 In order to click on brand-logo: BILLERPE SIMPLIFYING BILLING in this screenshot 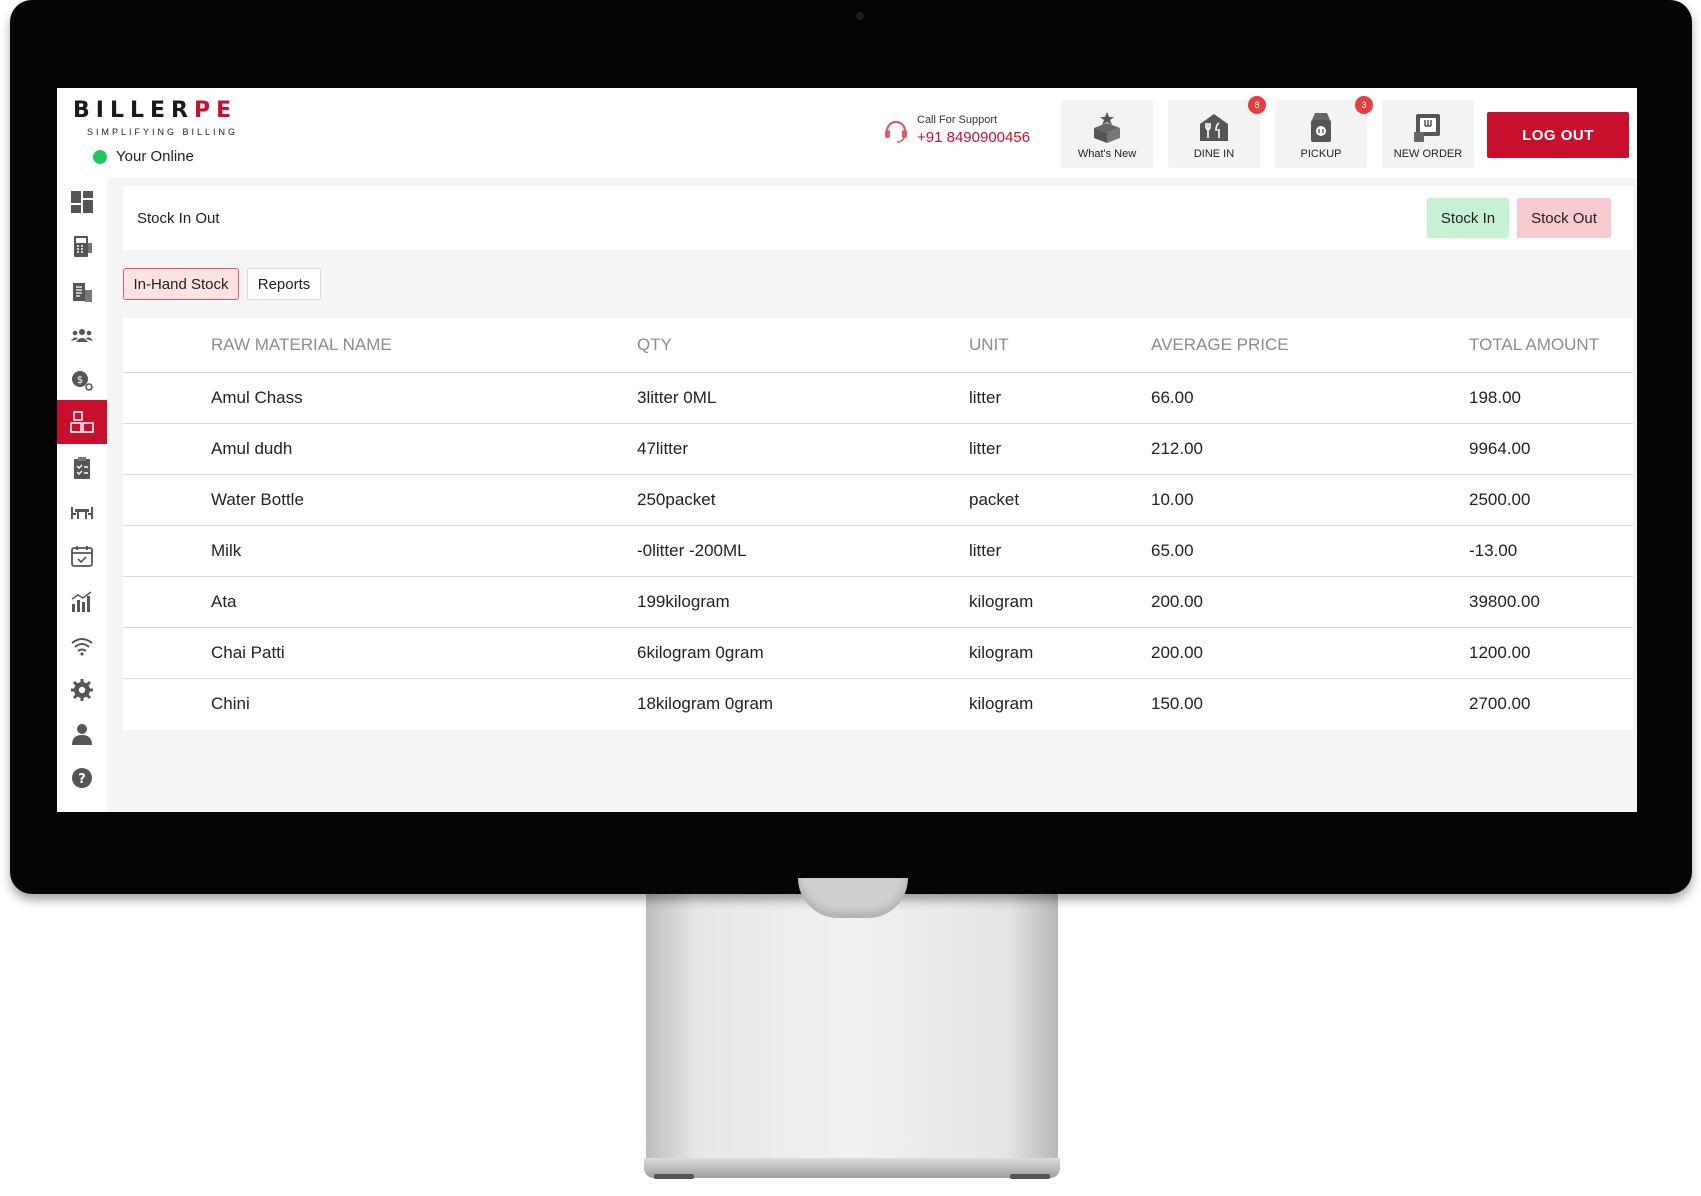, I will do `click(155, 117)`.